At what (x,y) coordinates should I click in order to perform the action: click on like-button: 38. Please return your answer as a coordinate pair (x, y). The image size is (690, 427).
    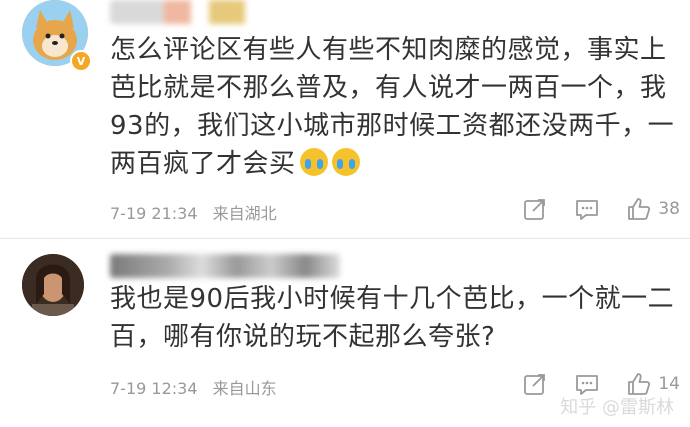
    Looking at the image, I should click on (653, 209).